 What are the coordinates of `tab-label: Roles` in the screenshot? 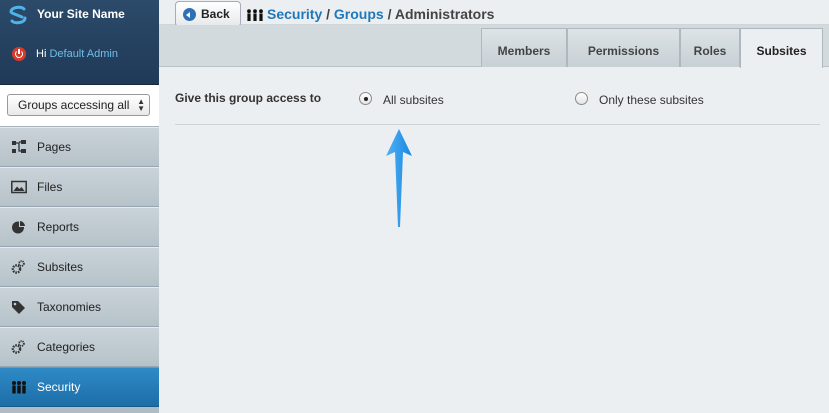 It's located at (710, 51).